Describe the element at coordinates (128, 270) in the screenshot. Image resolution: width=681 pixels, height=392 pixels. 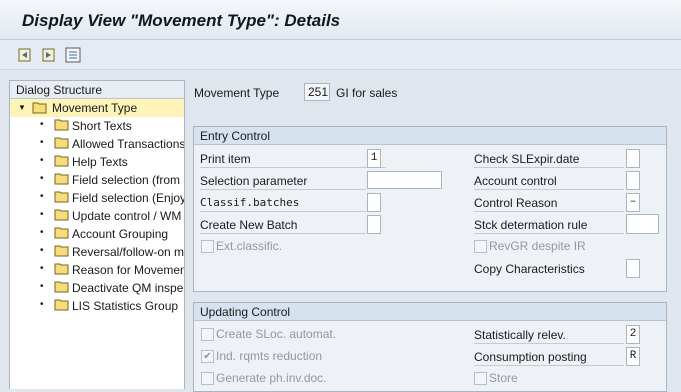
I see `tree-item-label: Reason for Movement` at that location.